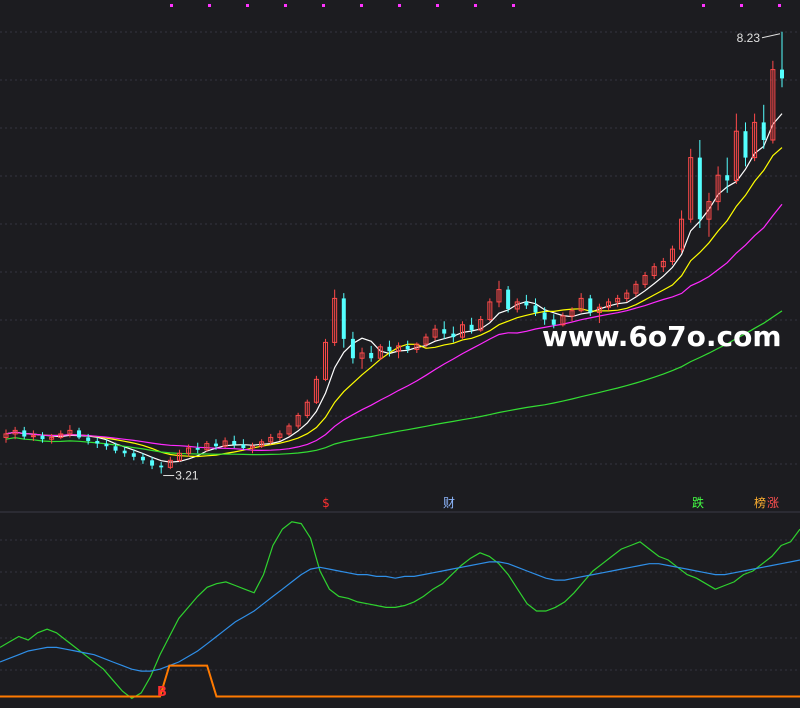  I want to click on watermark-text: www.6o7o.com, so click(662, 336).